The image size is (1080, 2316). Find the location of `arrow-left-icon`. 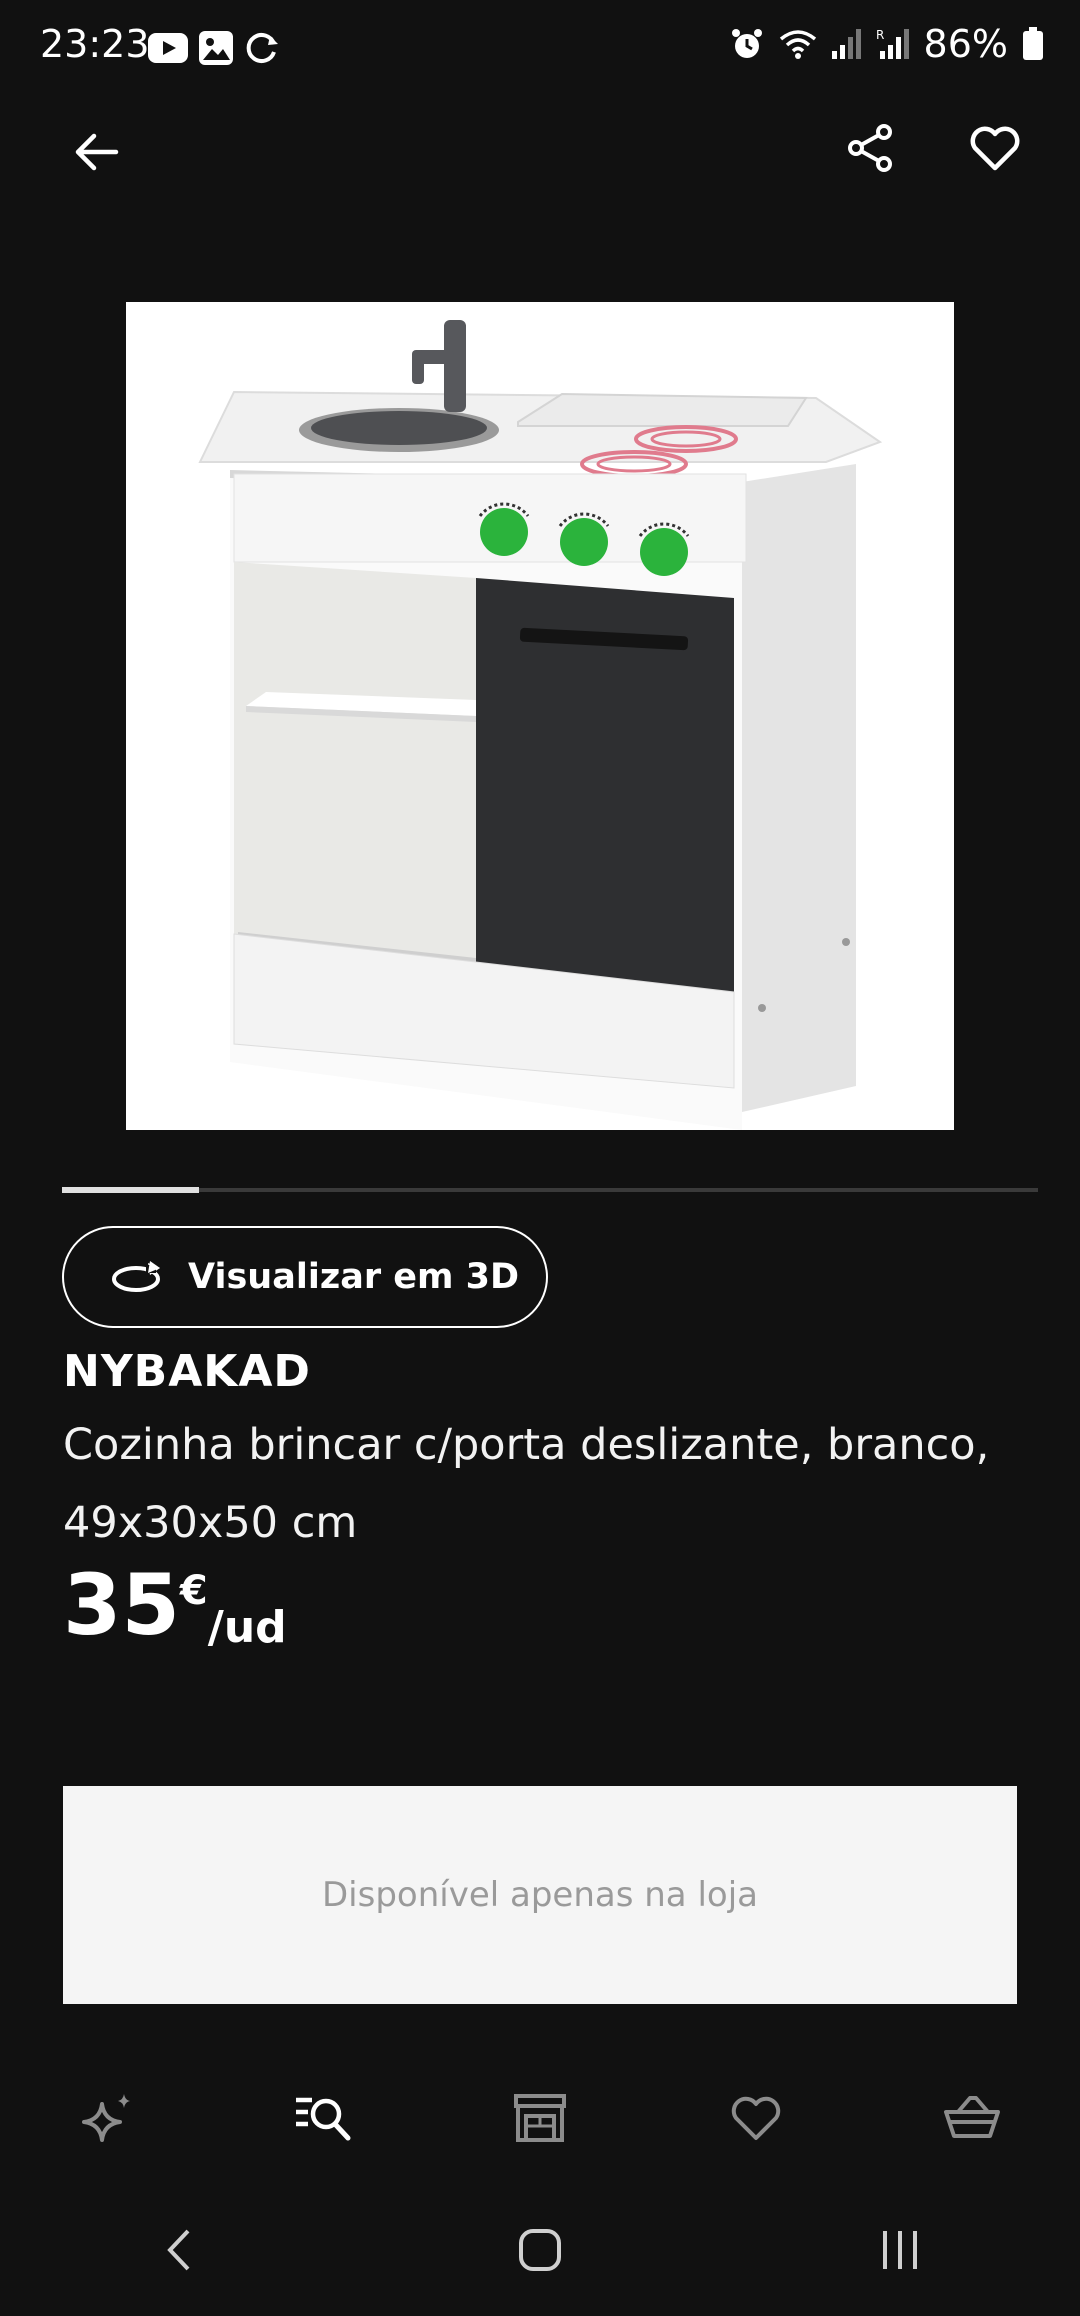

arrow-left-icon is located at coordinates (97, 152).